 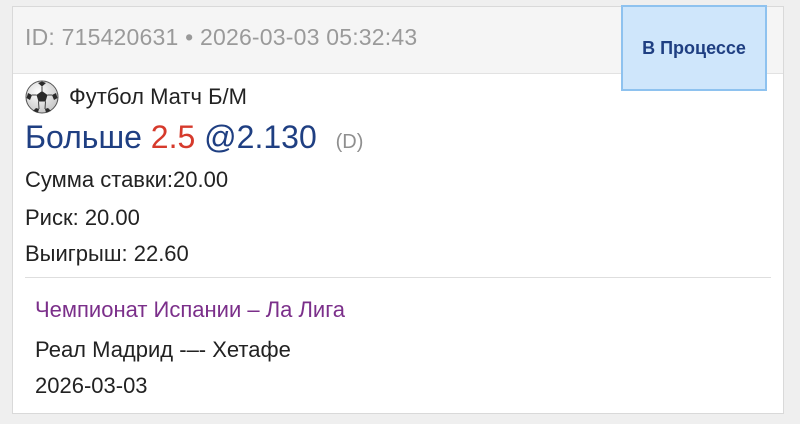 I want to click on bet-id-line: ID: 715420631 • 2026-03-03 05:32:43, so click(x=221, y=37).